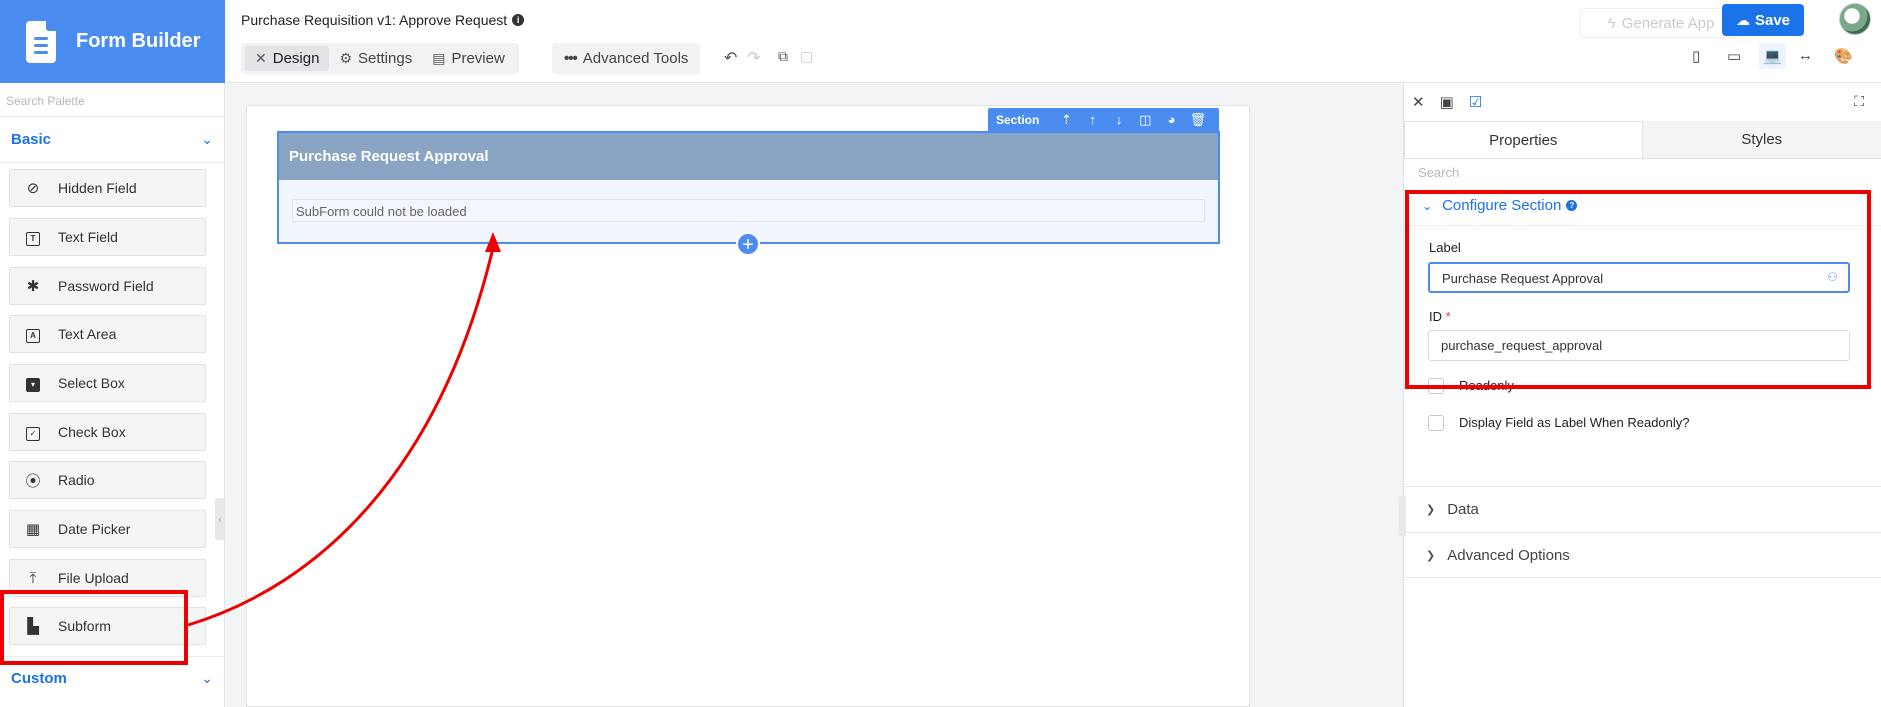 This screenshot has width=1881, height=707. Describe the element at coordinates (138, 41) in the screenshot. I see `brand-title: Form Builder` at that location.